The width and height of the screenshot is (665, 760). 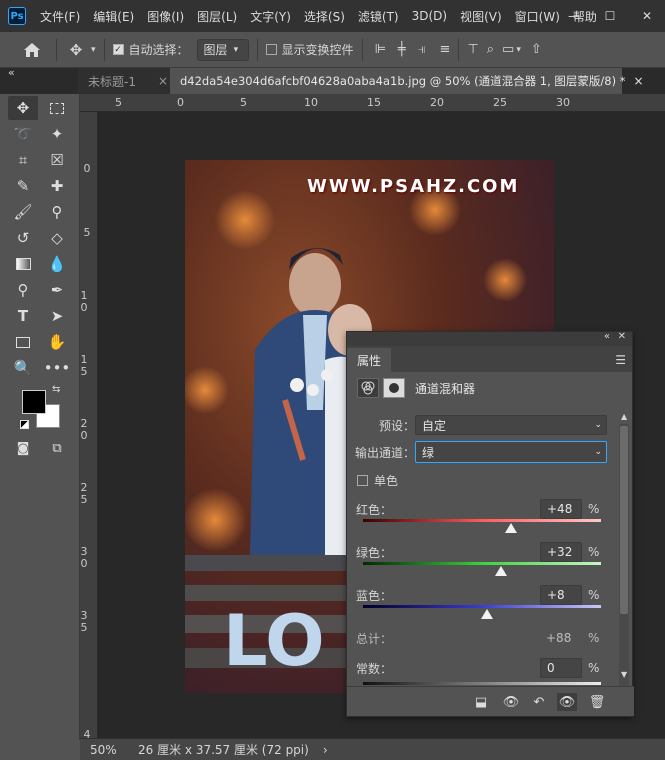 I want to click on menu-layer: 图层(L), so click(x=217, y=16).